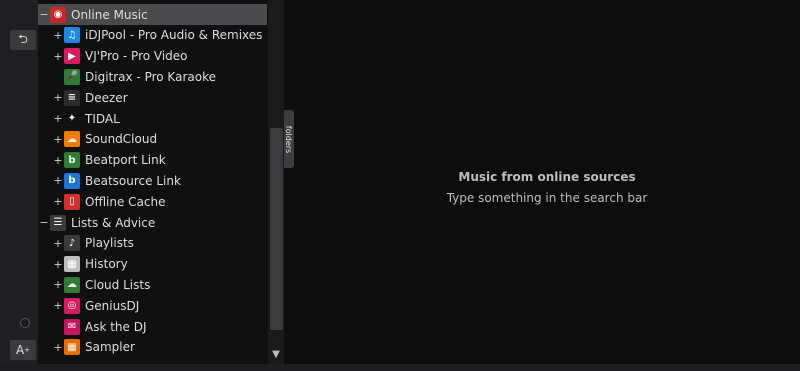 Image resolution: width=800 pixels, height=371 pixels. I want to click on tree-item-label: Deezer, so click(106, 97).